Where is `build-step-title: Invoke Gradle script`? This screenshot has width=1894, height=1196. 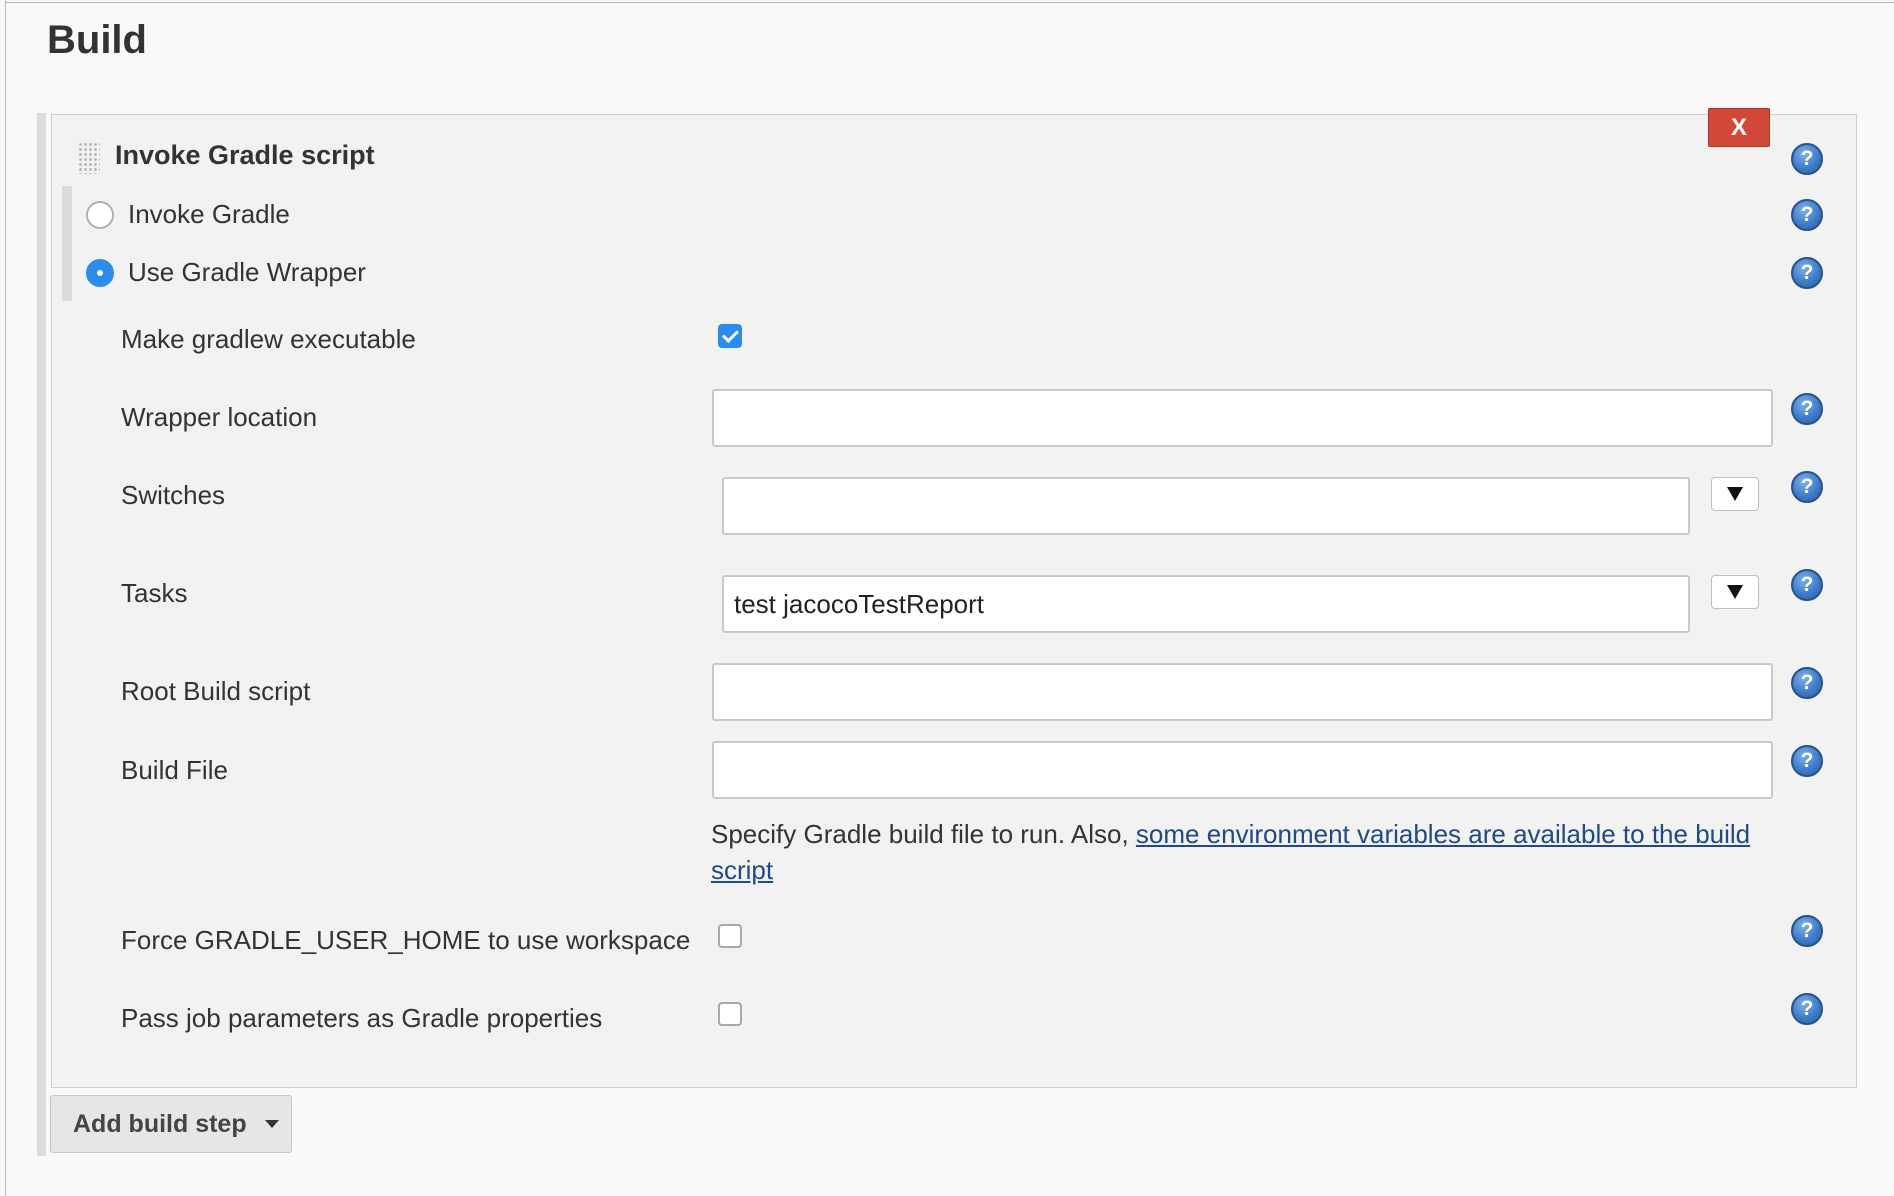 build-step-title: Invoke Gradle script is located at coordinates (245, 155).